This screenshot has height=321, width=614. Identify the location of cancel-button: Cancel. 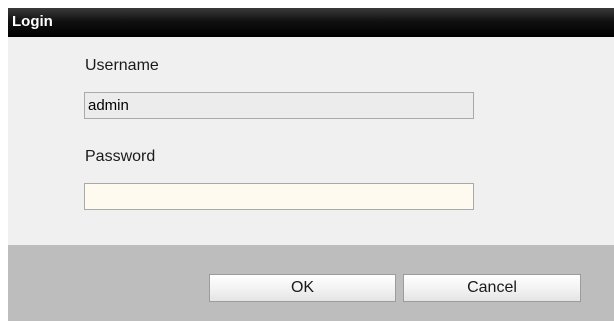
(492, 288).